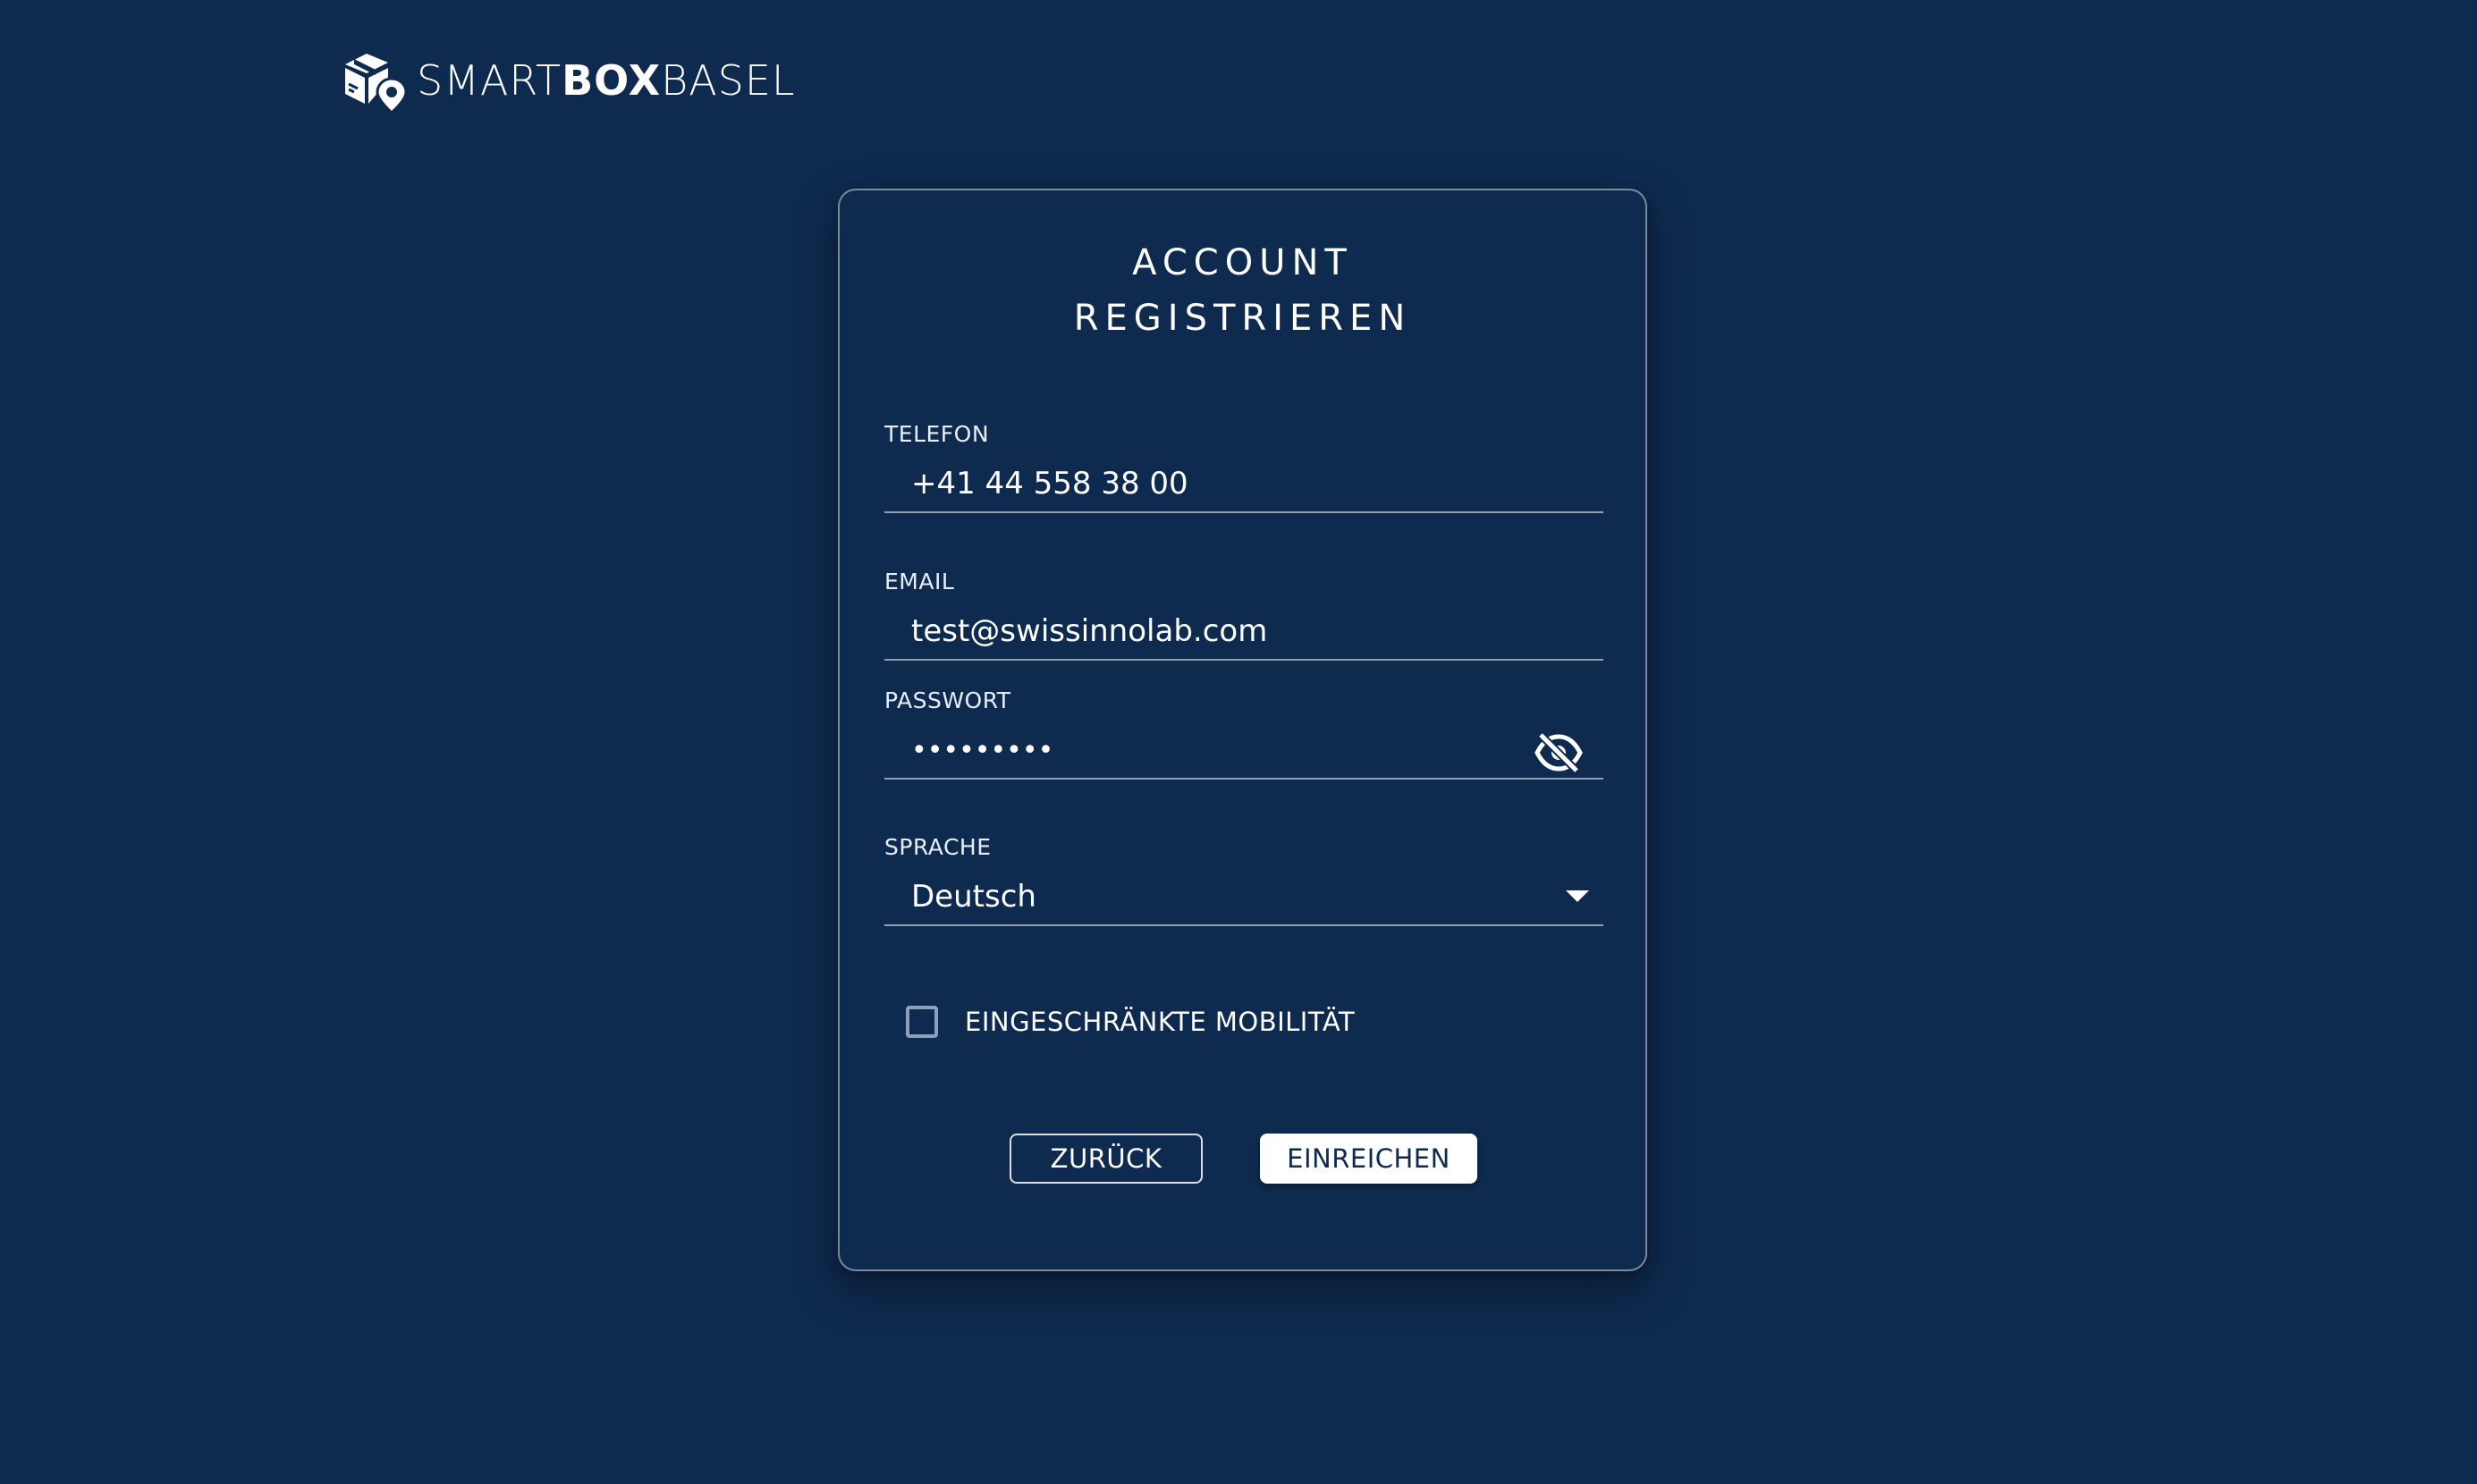 The width and height of the screenshot is (2477, 1484). What do you see at coordinates (1160, 1022) in the screenshot?
I see `mobility-label: EINGESCHRÄNKTE MOBILITÄT` at bounding box center [1160, 1022].